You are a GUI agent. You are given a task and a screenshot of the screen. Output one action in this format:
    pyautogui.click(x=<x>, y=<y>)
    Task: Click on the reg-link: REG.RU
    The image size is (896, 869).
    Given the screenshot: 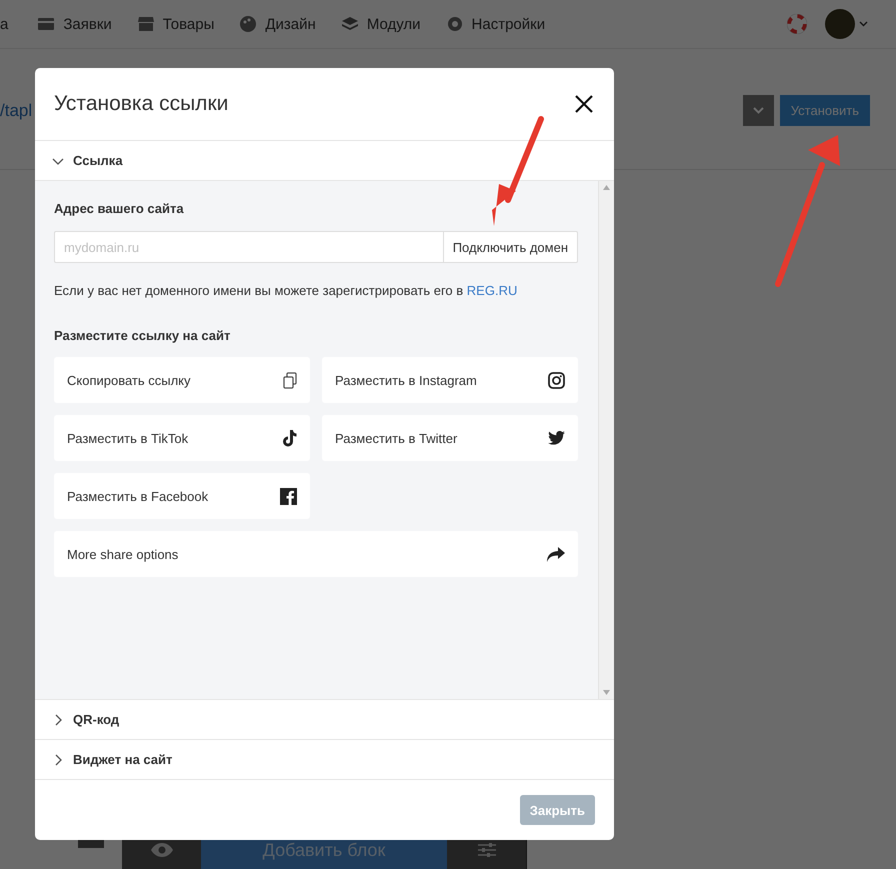 What is the action you would take?
    pyautogui.click(x=492, y=290)
    